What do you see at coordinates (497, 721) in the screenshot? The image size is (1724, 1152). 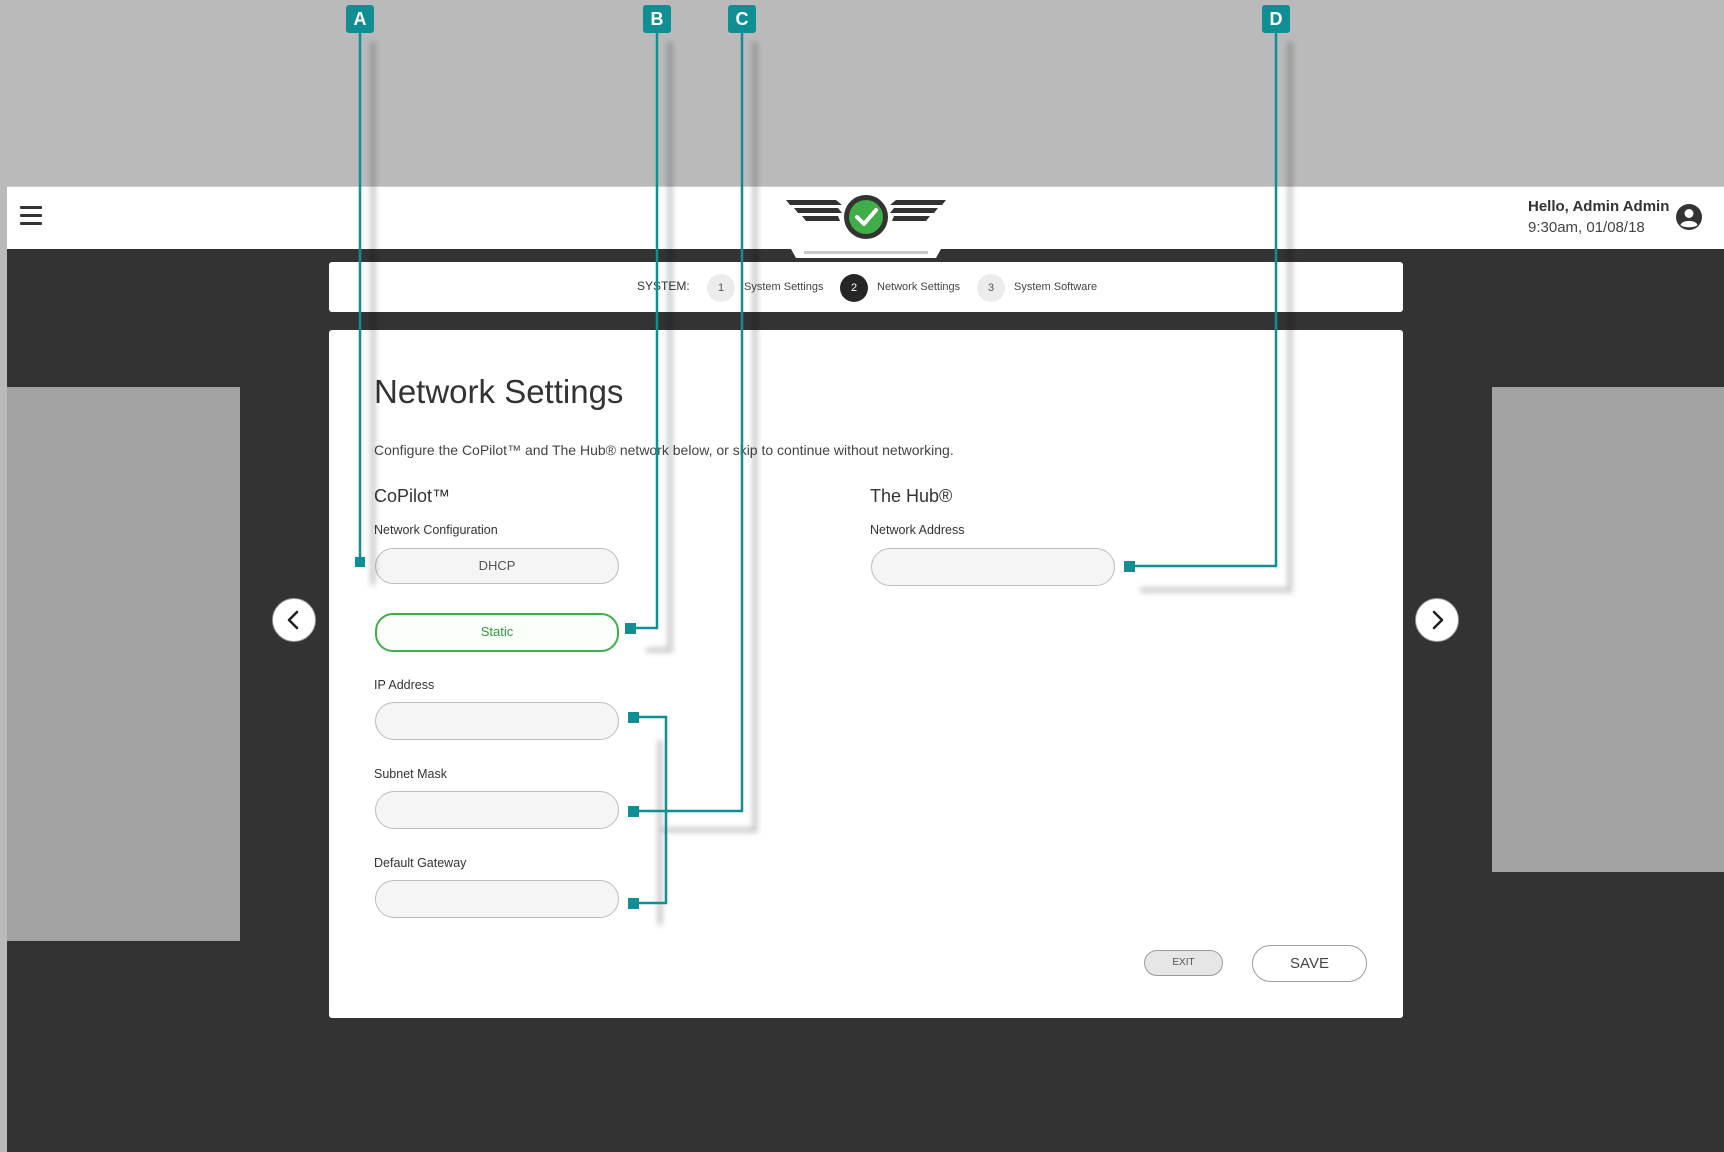 I see `ip-address-input` at bounding box center [497, 721].